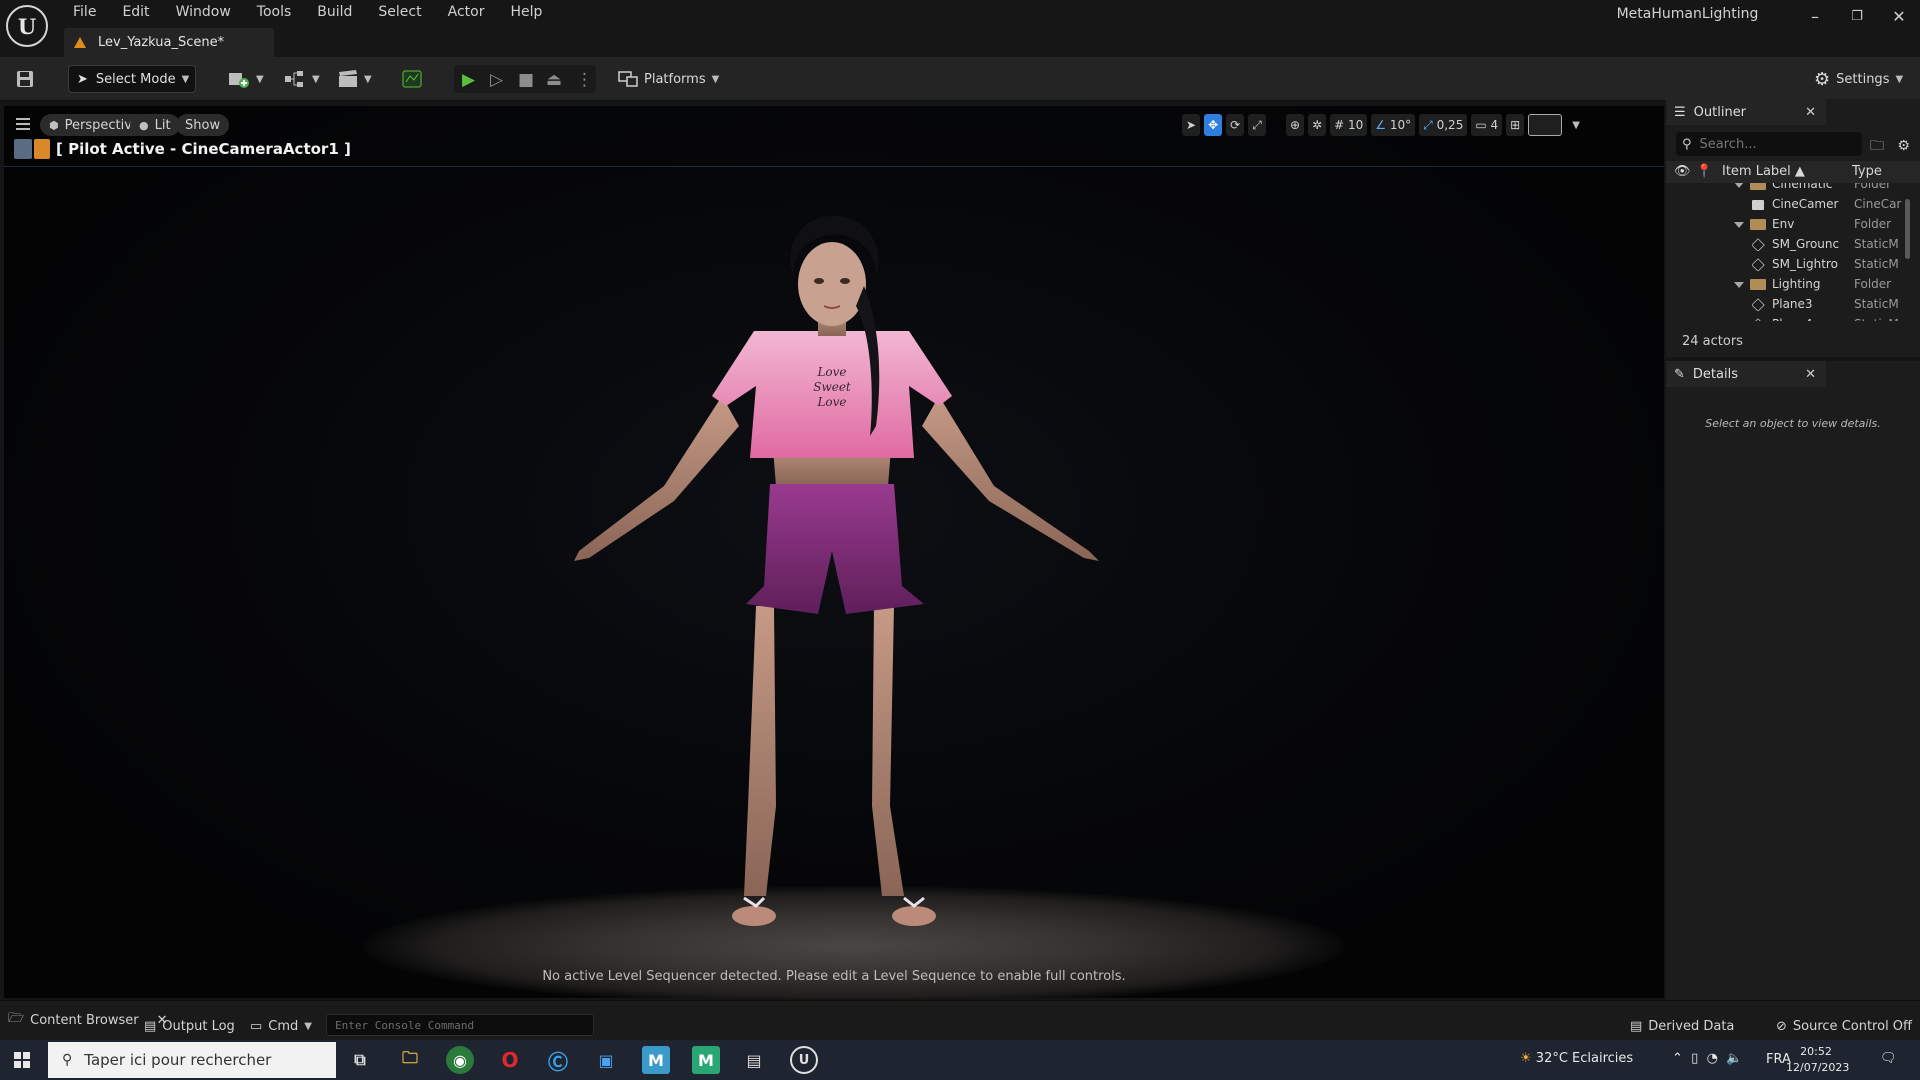  What do you see at coordinates (1712, 1058) in the screenshot?
I see `network-icon: ◔` at bounding box center [1712, 1058].